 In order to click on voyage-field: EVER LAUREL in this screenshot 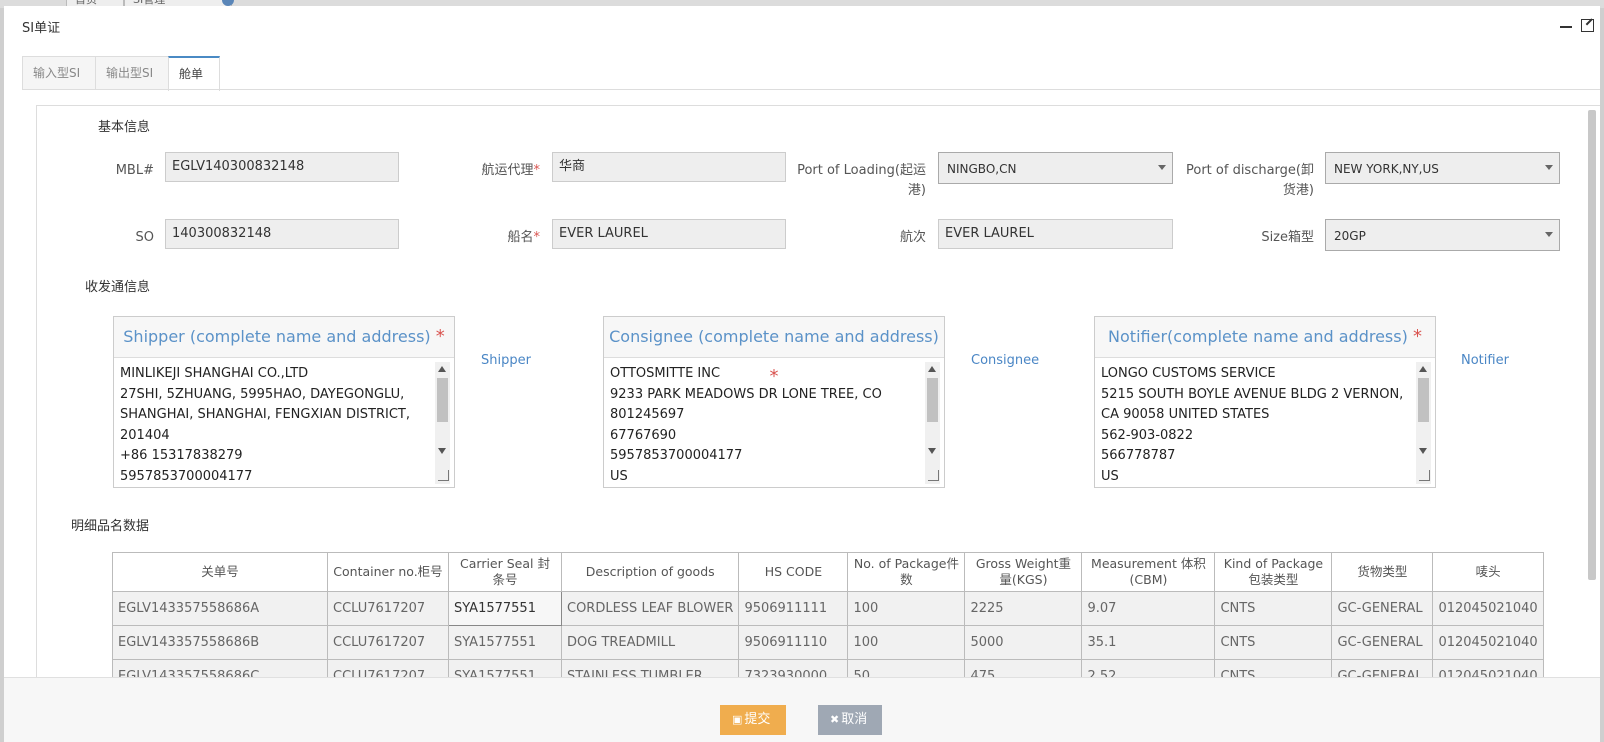, I will do `click(1055, 234)`.